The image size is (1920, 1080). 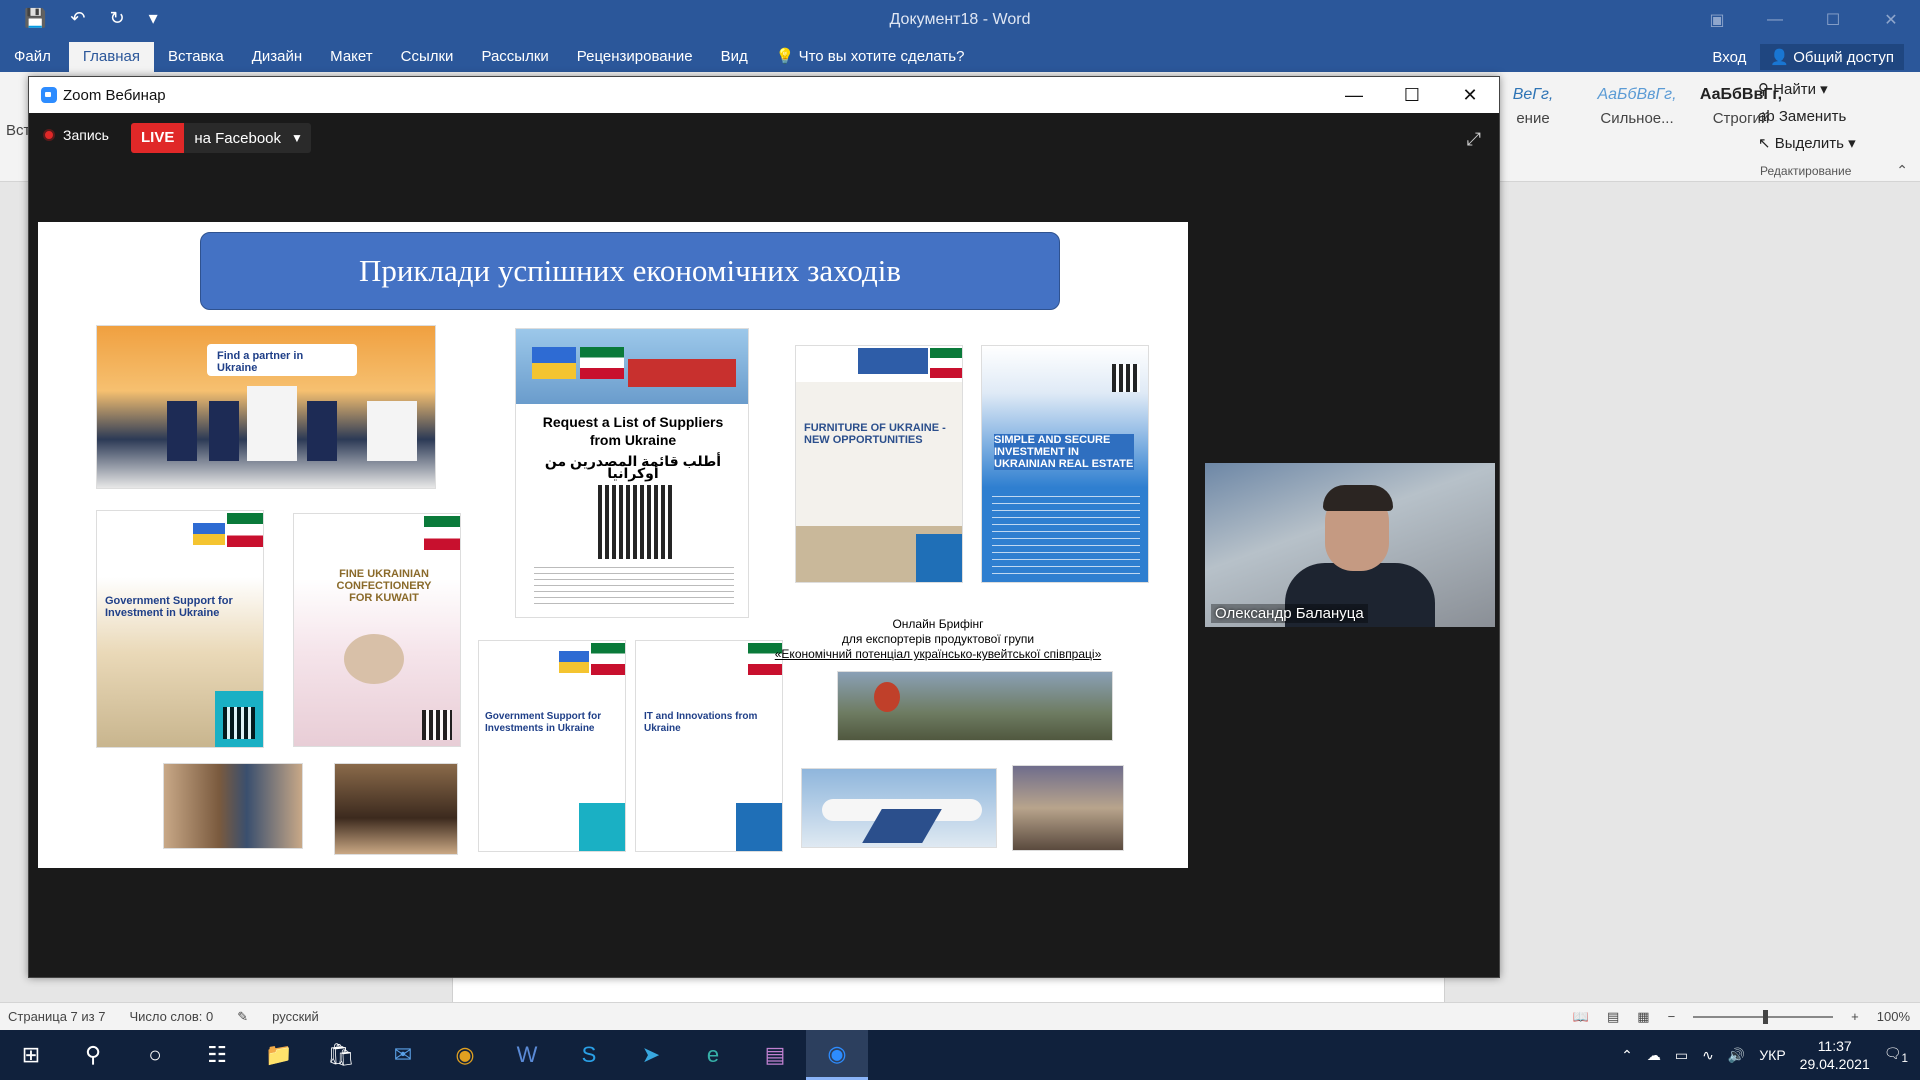 What do you see at coordinates (1643, 1017) in the screenshot?
I see `web-layout-icon: ▦` at bounding box center [1643, 1017].